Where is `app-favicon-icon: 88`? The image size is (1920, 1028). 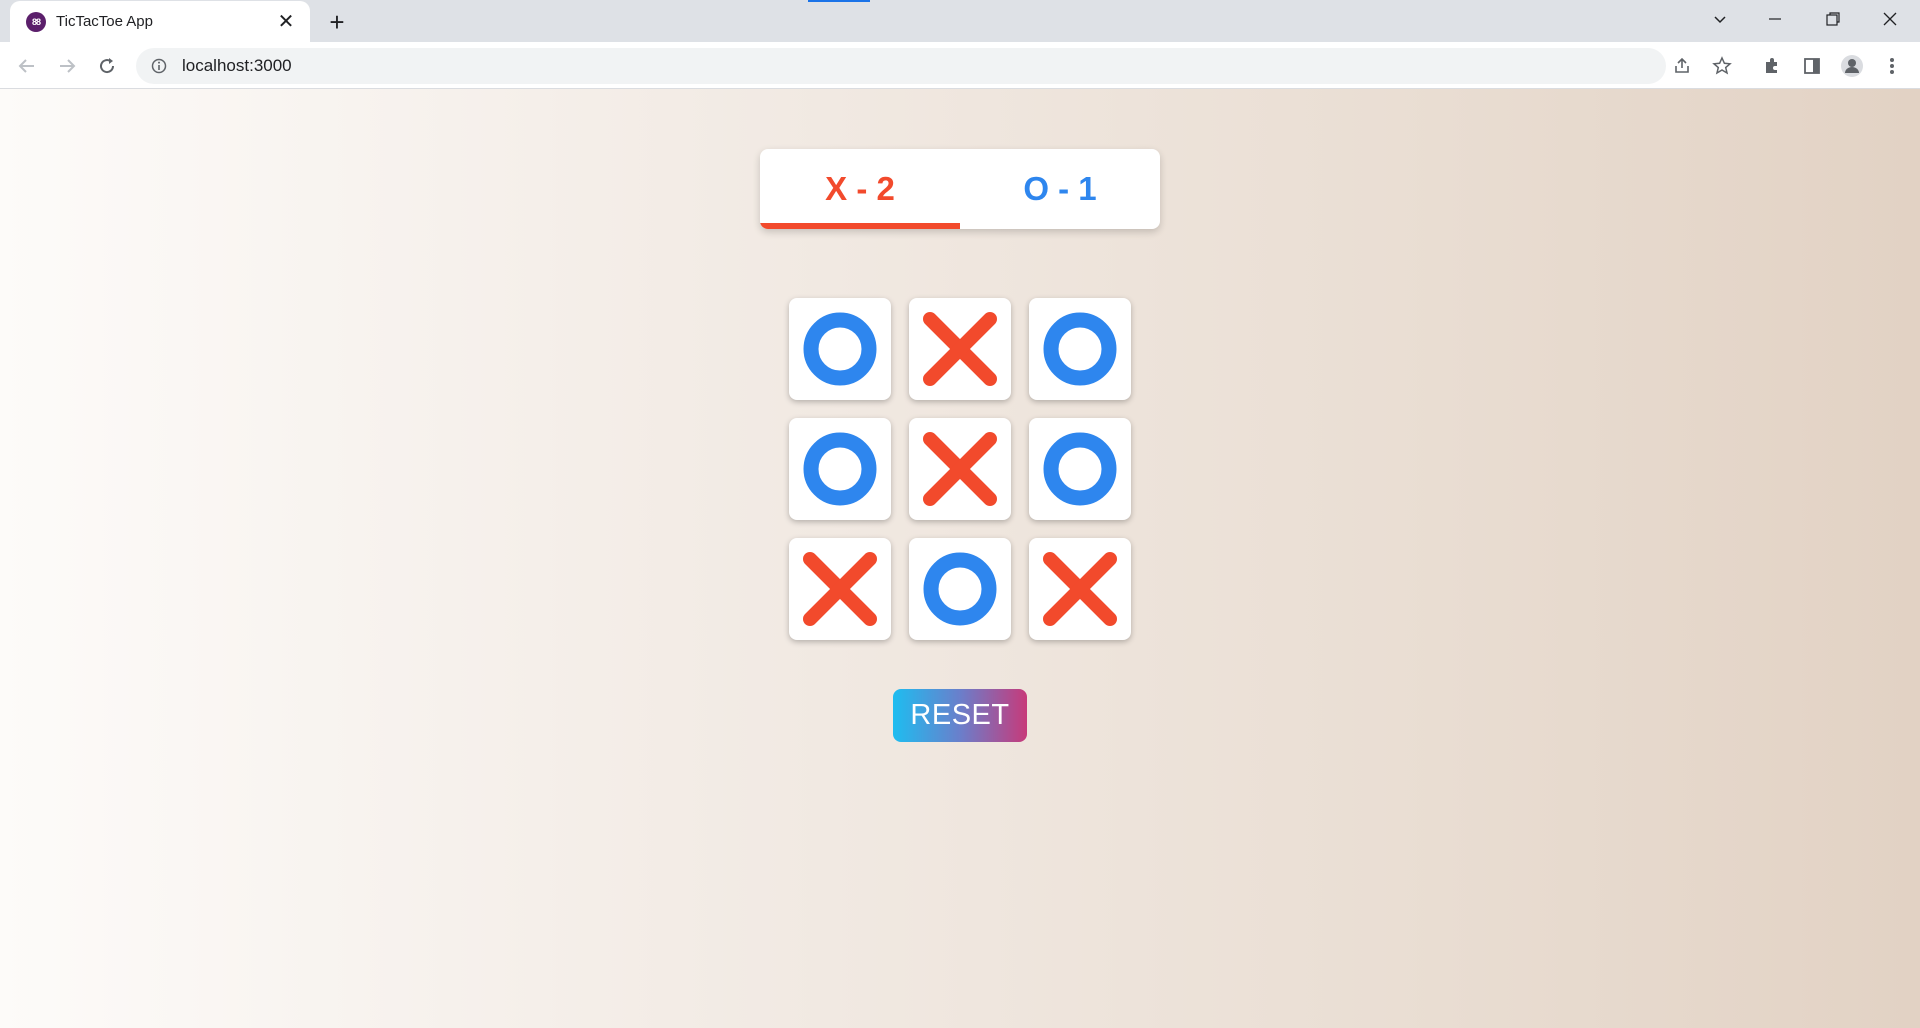
app-favicon-icon: 88 is located at coordinates (36, 21).